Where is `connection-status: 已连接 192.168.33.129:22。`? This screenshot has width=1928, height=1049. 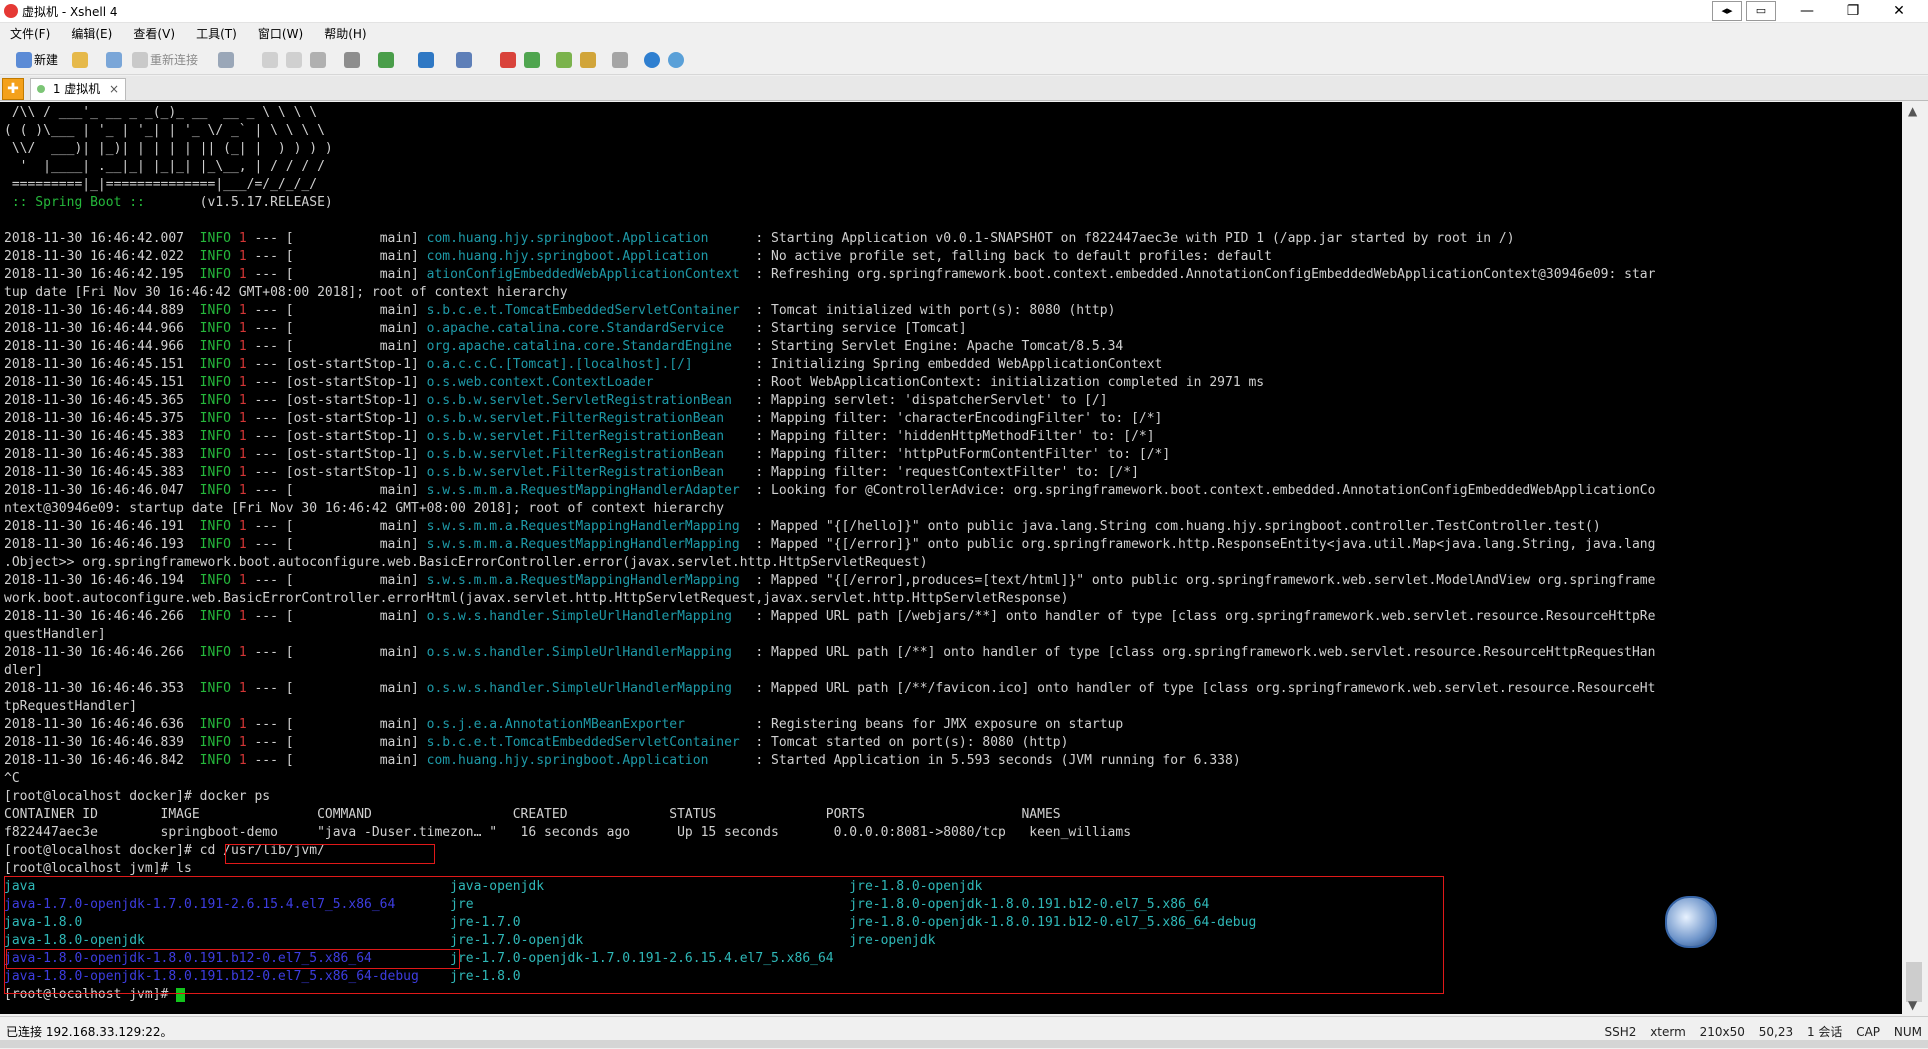 connection-status: 已连接 192.168.33.129:22。 is located at coordinates (89, 1032).